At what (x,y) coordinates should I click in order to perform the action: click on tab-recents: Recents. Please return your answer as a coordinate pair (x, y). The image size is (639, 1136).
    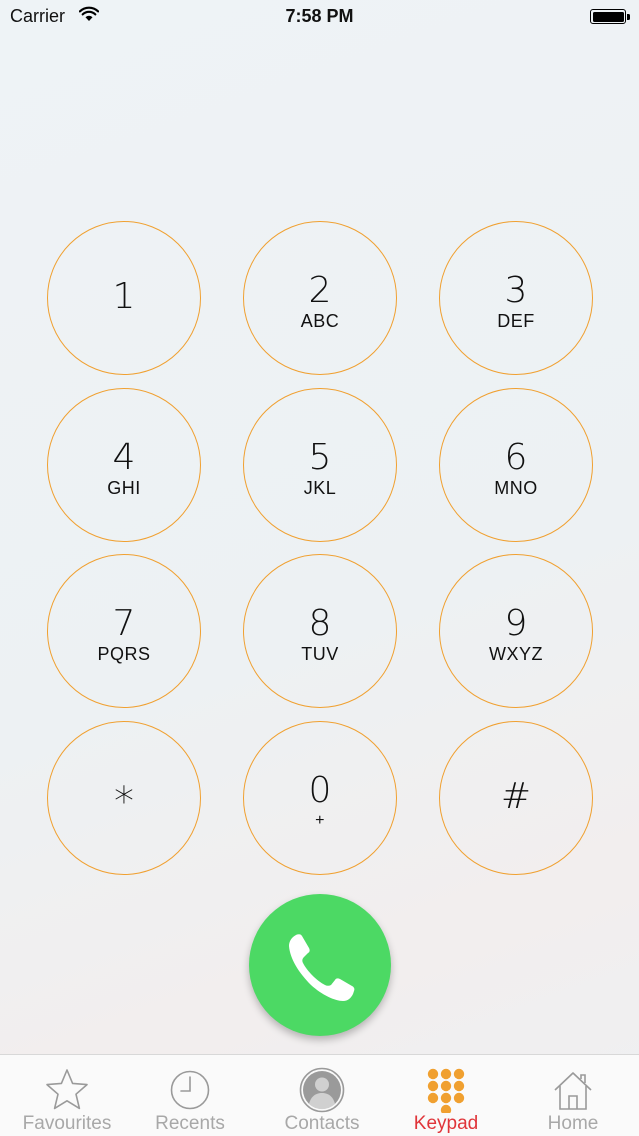
    Looking at the image, I should click on (190, 1095).